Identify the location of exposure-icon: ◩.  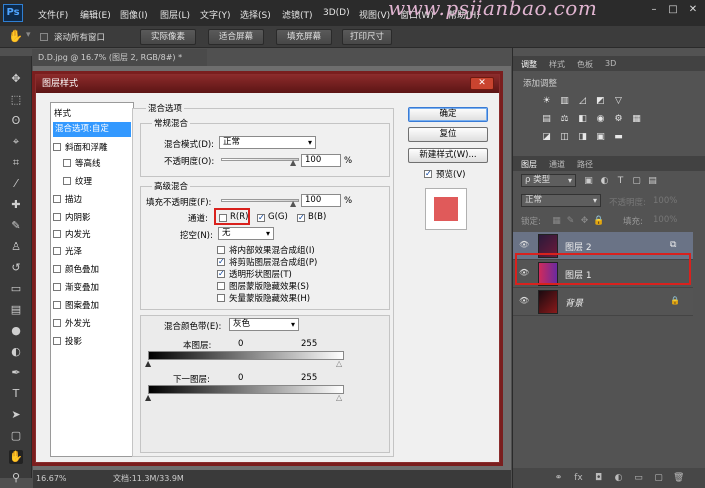
(600, 101).